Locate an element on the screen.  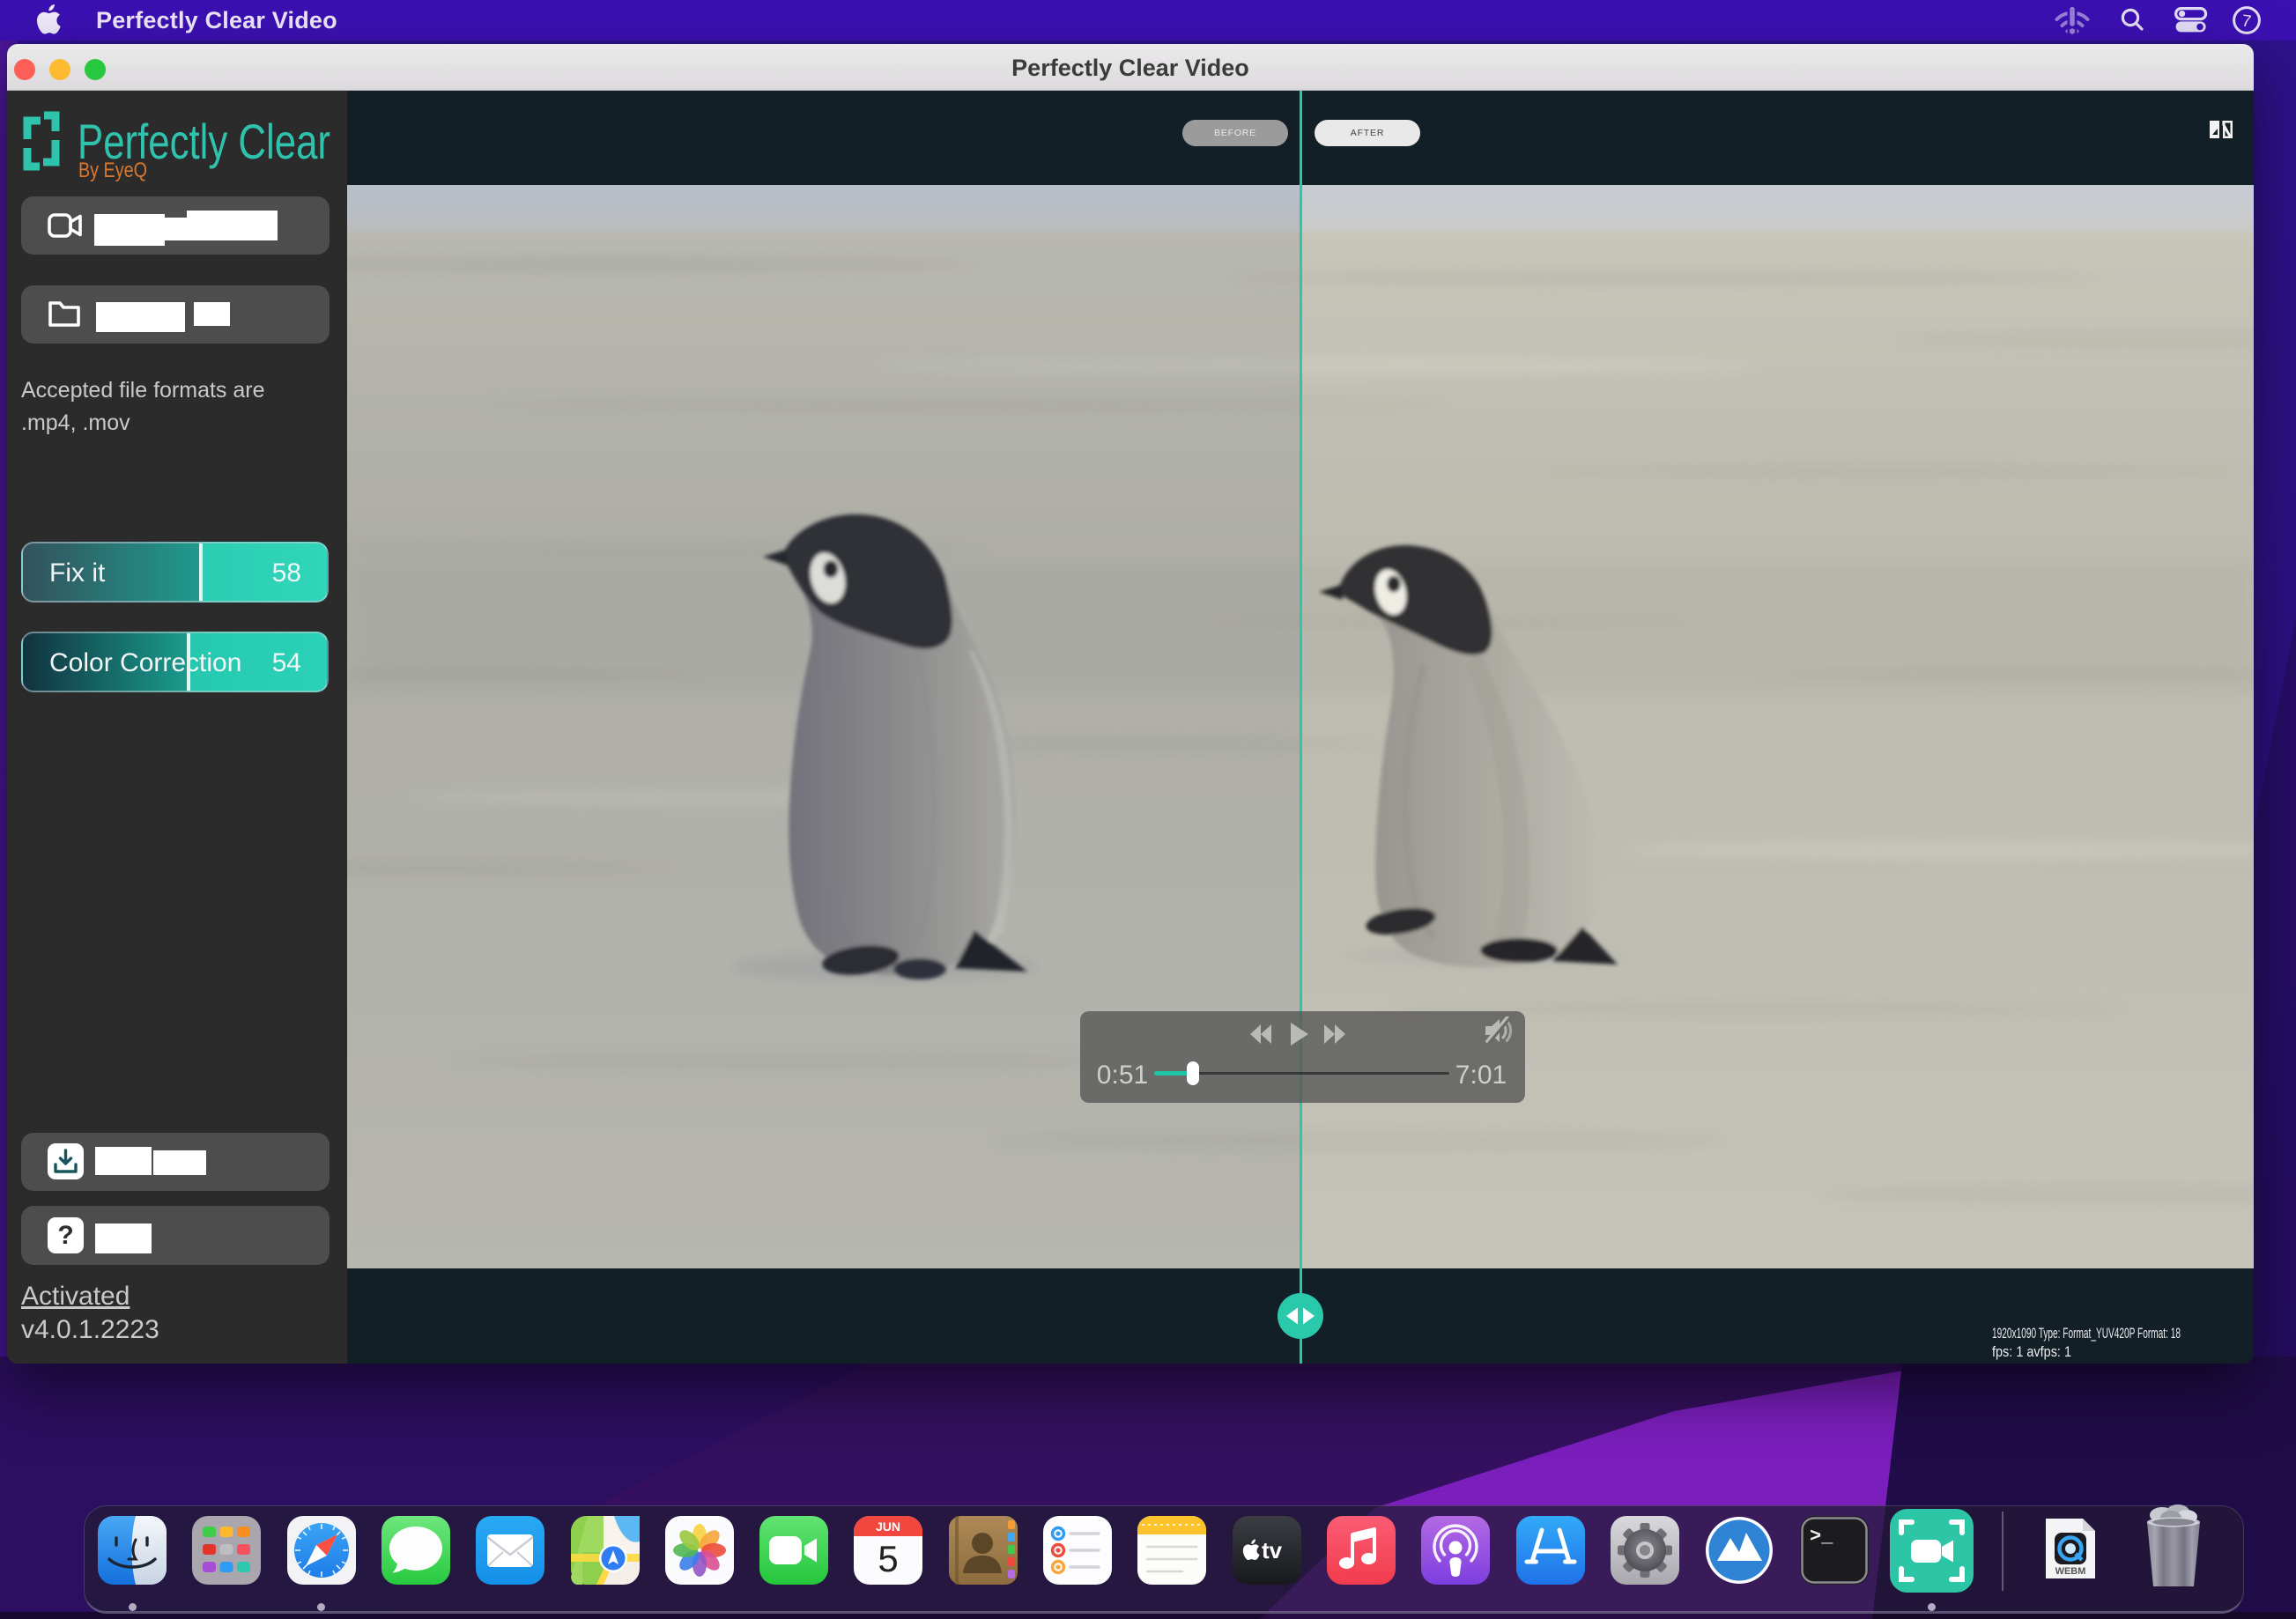
svg-text: tv is located at coordinates (1272, 1550).